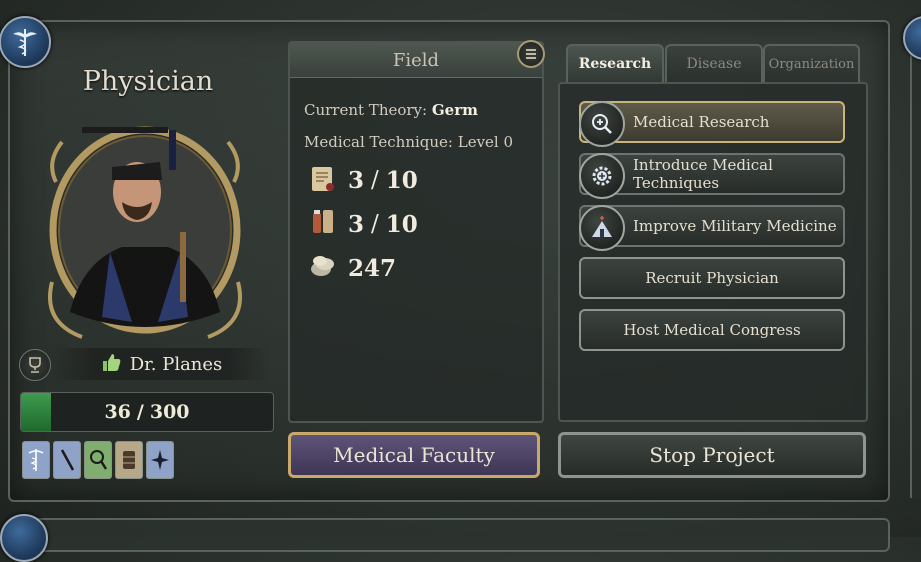 Image resolution: width=921 pixels, height=562 pixels. What do you see at coordinates (701, 122) in the screenshot?
I see `medical-research-label: Medical Research` at bounding box center [701, 122].